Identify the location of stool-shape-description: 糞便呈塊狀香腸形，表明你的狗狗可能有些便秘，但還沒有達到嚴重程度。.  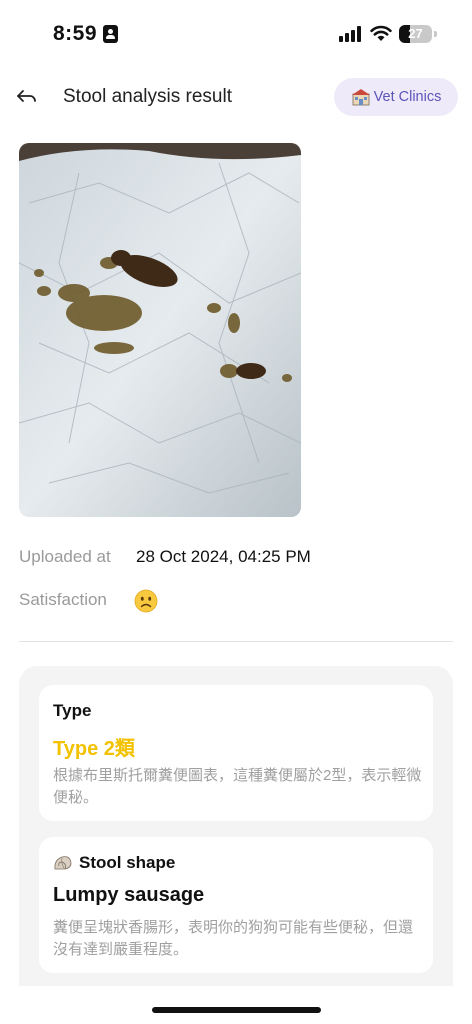
(233, 938).